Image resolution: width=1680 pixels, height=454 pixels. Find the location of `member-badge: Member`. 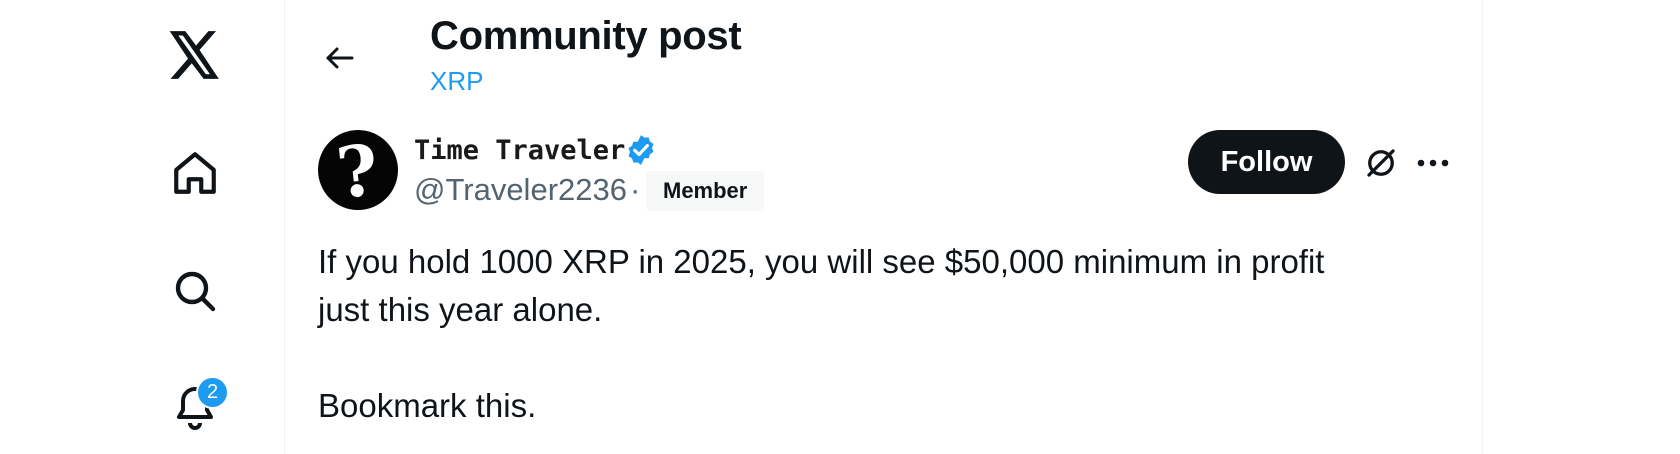

member-badge: Member is located at coordinates (705, 191).